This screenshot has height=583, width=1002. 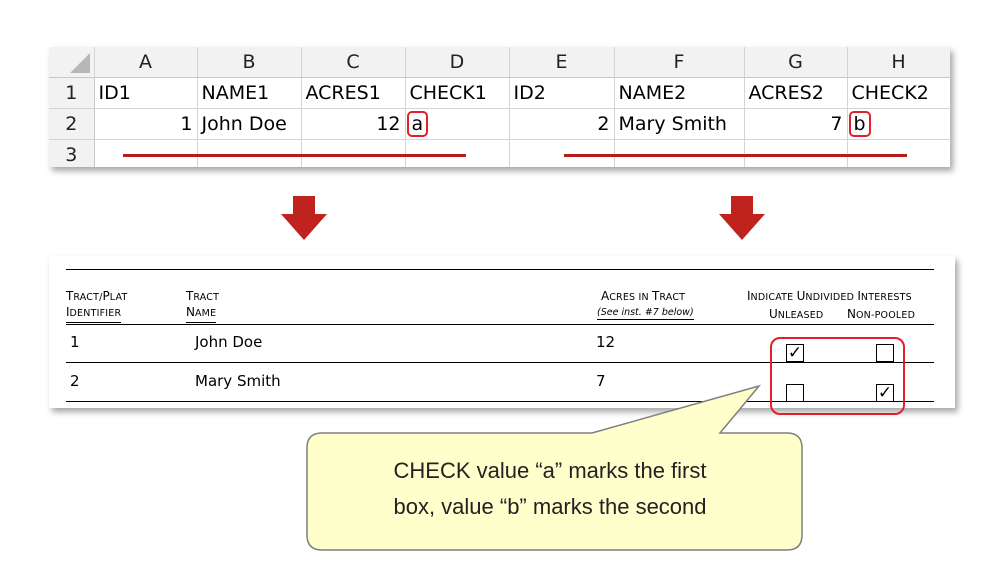 What do you see at coordinates (550, 506) in the screenshot?
I see `callout-line-2: box, value “b” marks the second` at bounding box center [550, 506].